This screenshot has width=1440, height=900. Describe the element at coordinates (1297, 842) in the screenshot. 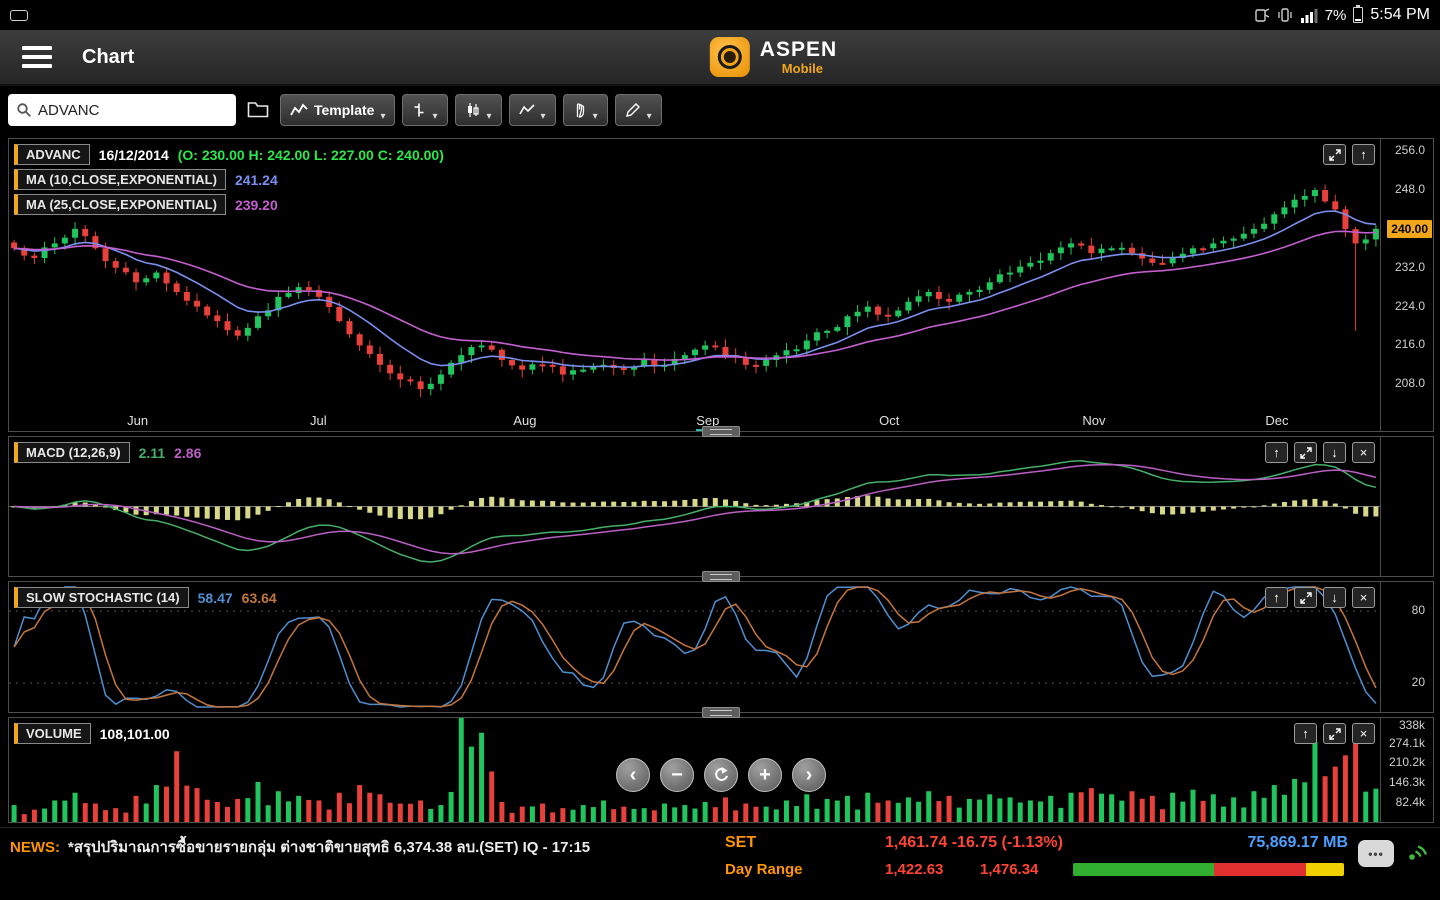

I see `set-market-value: 75,869.17 MB` at that location.